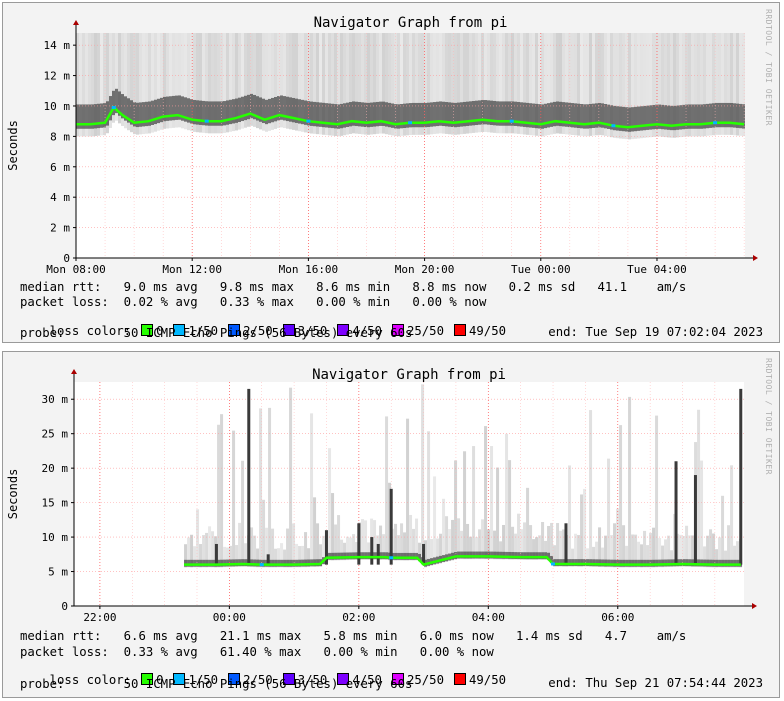 The height and width of the screenshot is (701, 784). Describe the element at coordinates (655, 683) in the screenshot. I see `end-time: end: Thu Sep 21 07:54:44 2023` at that location.